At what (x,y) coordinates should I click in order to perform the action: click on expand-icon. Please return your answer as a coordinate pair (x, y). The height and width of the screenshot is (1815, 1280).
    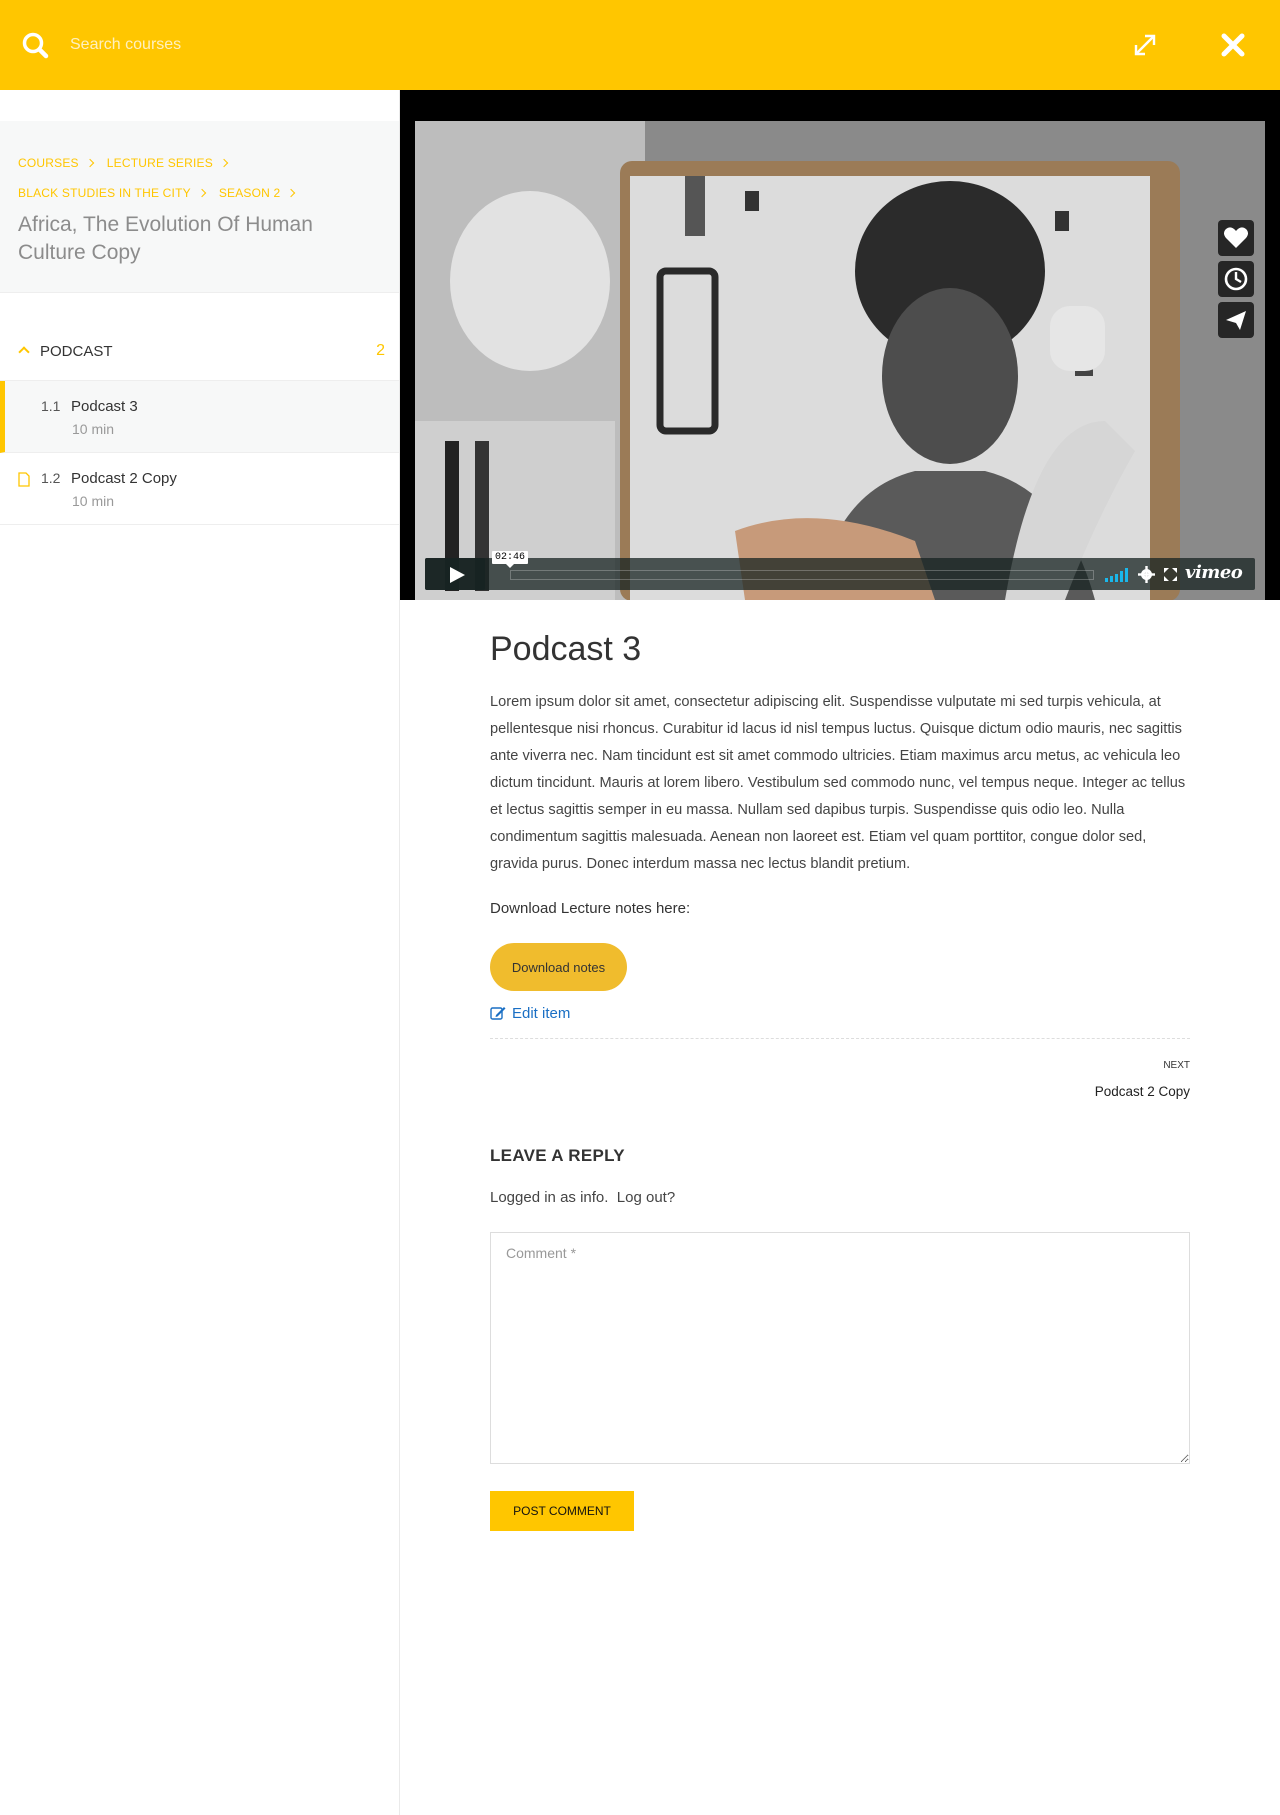
    Looking at the image, I should click on (1145, 45).